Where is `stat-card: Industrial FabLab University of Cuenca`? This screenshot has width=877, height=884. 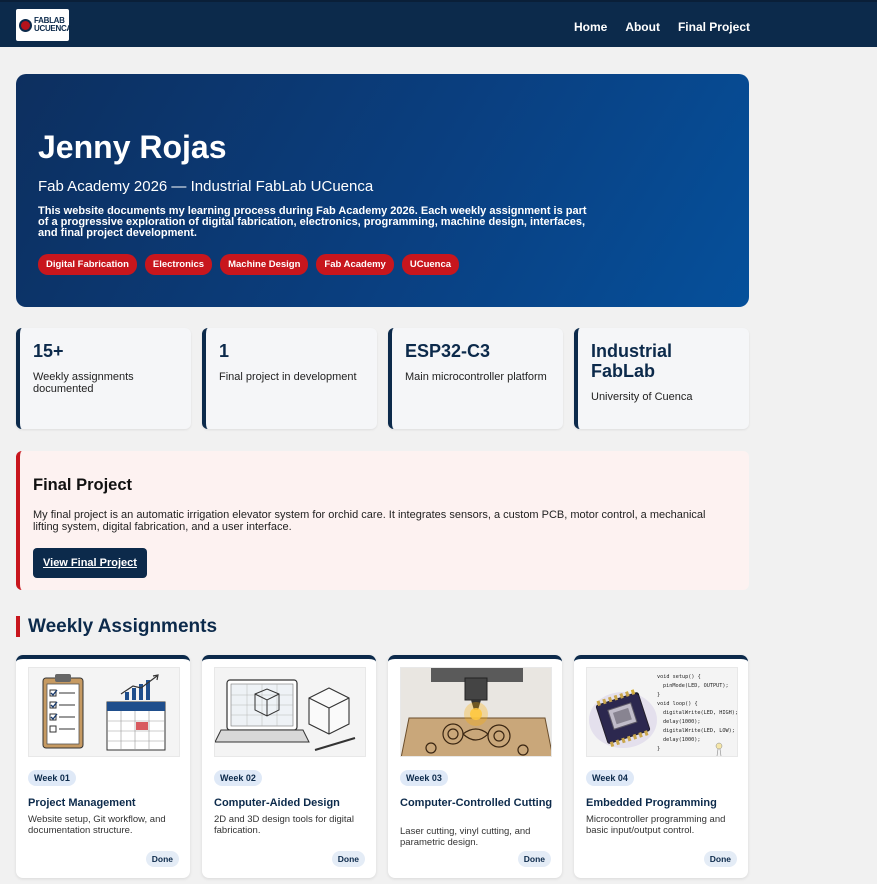
stat-card: Industrial FabLab University of Cuenca is located at coordinates (661, 378).